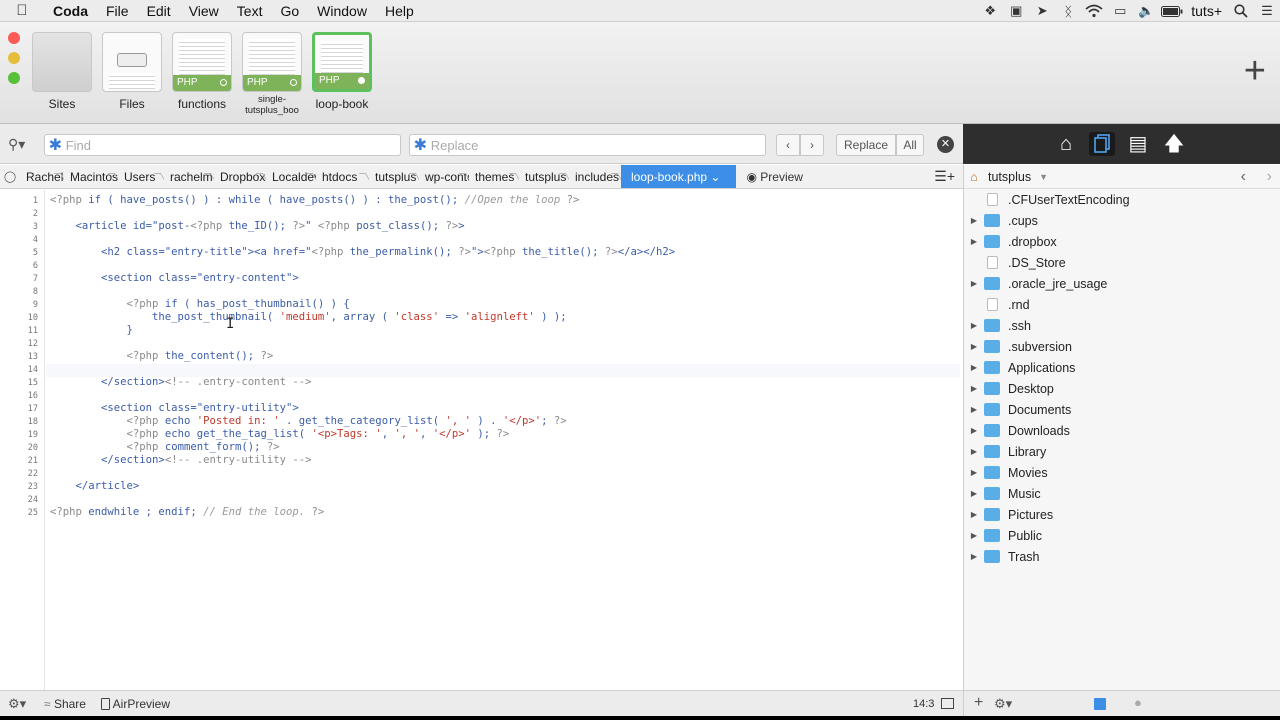 Image resolution: width=1280 pixels, height=720 pixels. What do you see at coordinates (1122, 241) in the screenshot?
I see `file-item: ▶ .dropbox` at bounding box center [1122, 241].